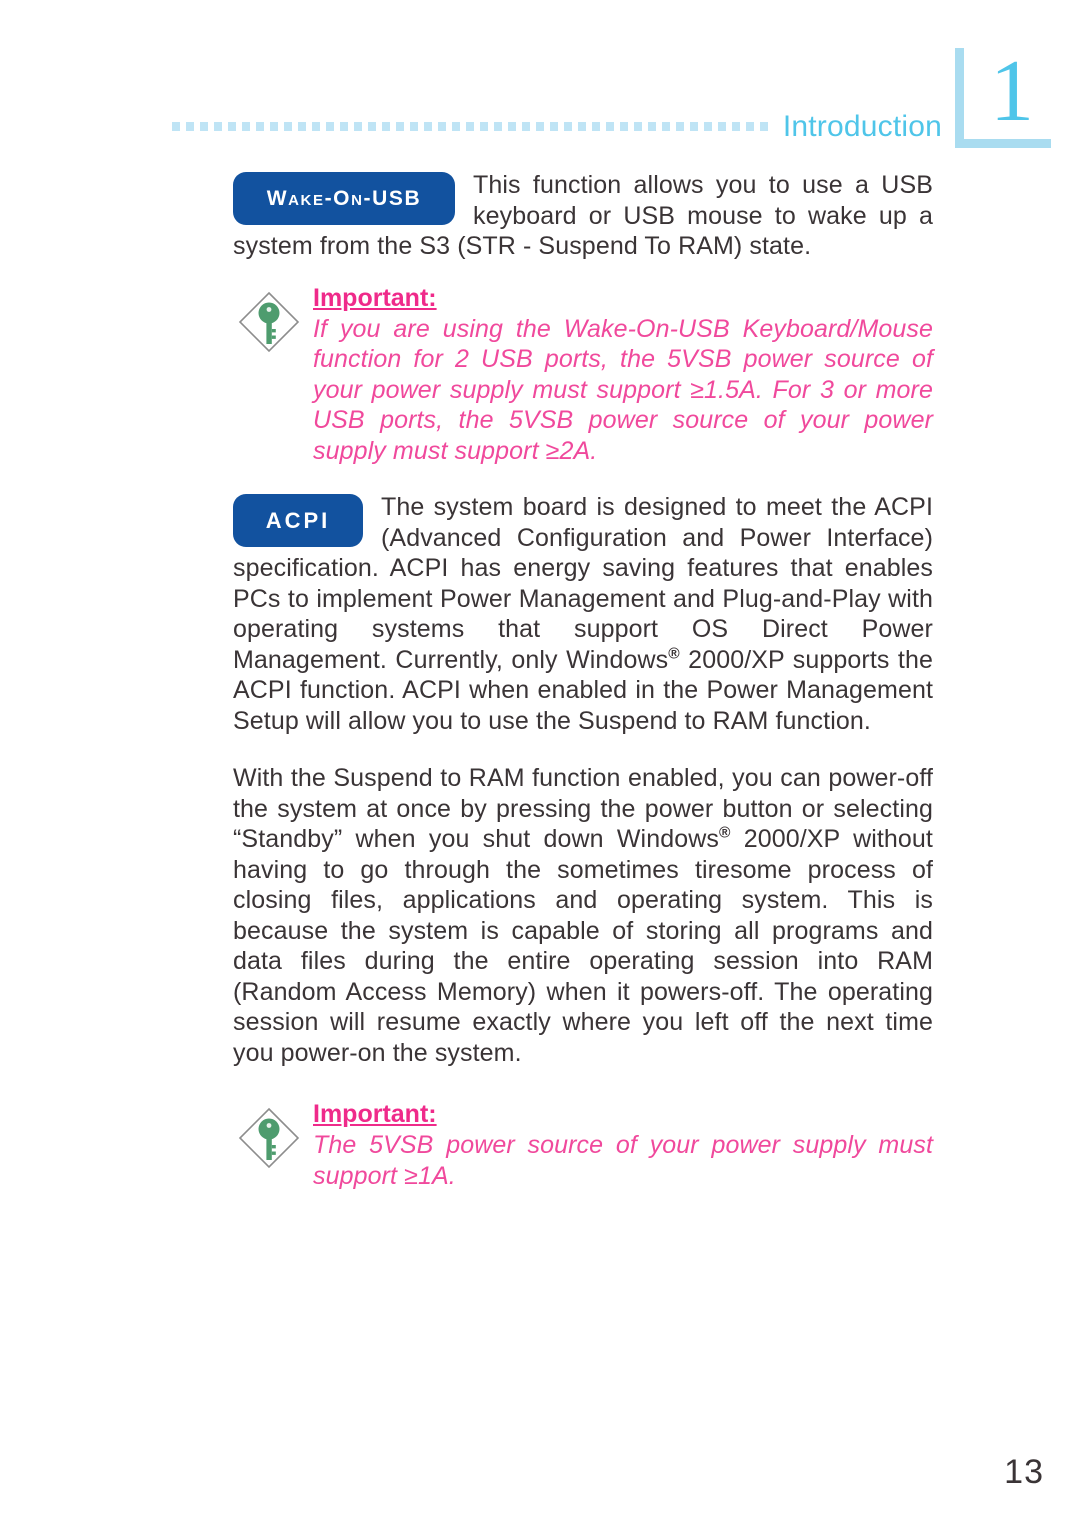  Describe the element at coordinates (862, 126) in the screenshot. I see `section-title: Introduction` at that location.